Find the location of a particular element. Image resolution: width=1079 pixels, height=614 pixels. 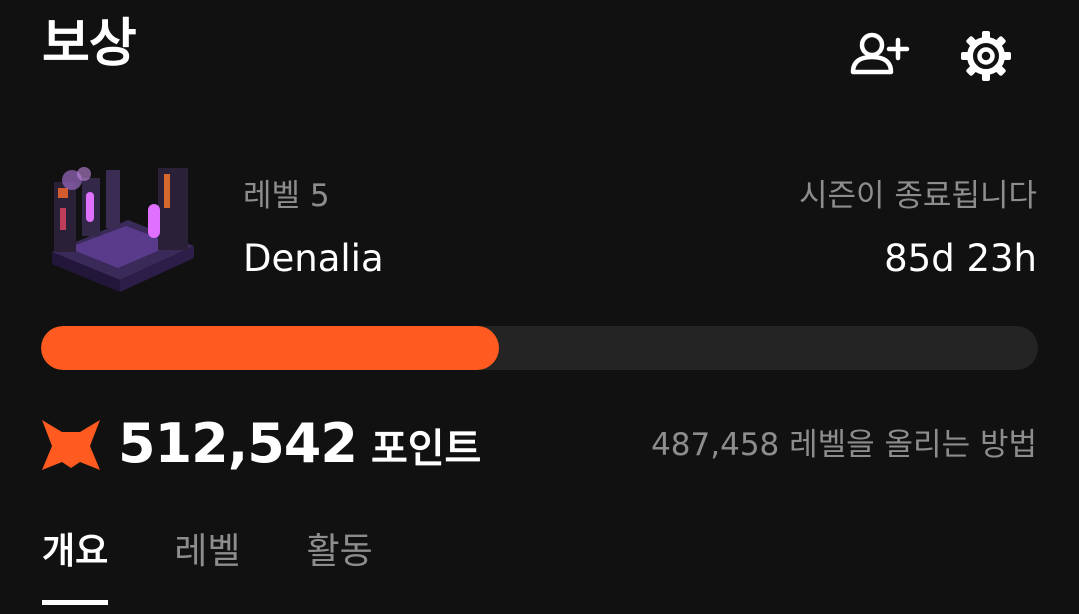

season-artwork is located at coordinates (123, 229).